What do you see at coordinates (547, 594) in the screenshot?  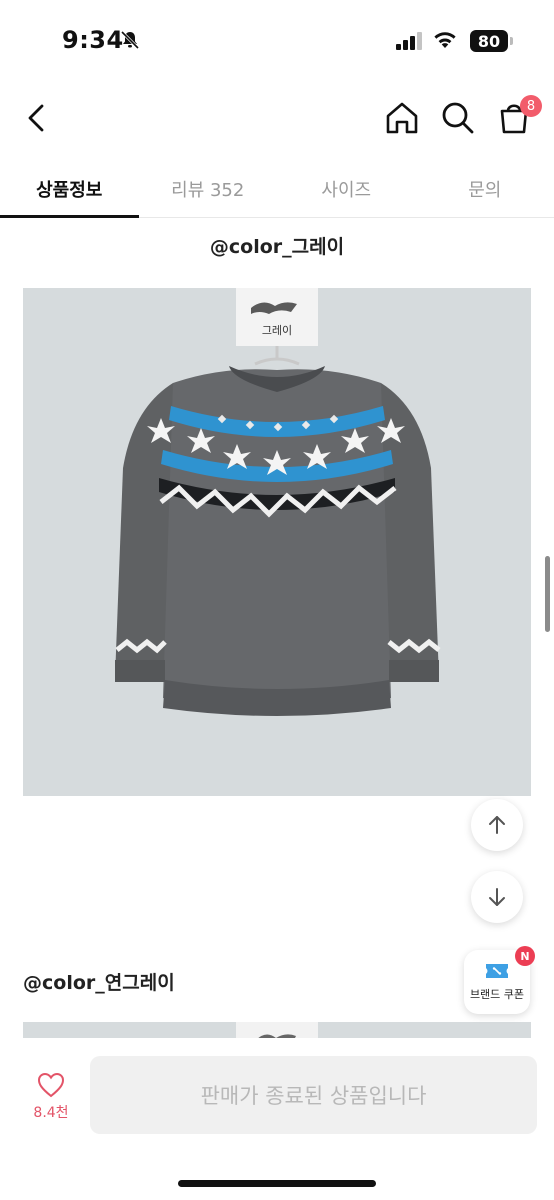 I see `scrollbar-thumb` at bounding box center [547, 594].